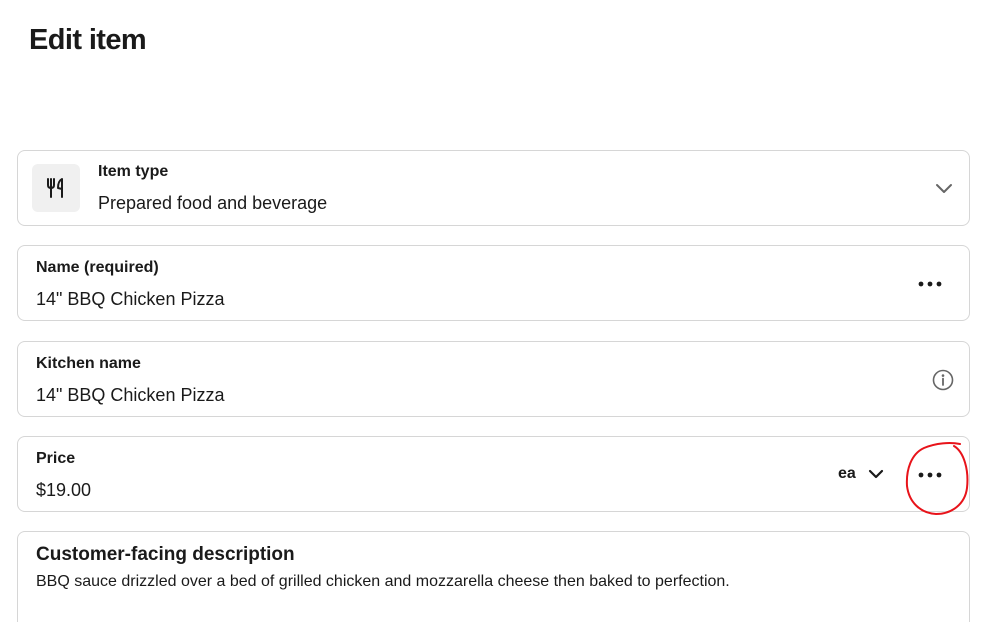 The image size is (999, 622). What do you see at coordinates (130, 395) in the screenshot?
I see `kitchen-name-input: 14" BBQ Chicken Pizza` at bounding box center [130, 395].